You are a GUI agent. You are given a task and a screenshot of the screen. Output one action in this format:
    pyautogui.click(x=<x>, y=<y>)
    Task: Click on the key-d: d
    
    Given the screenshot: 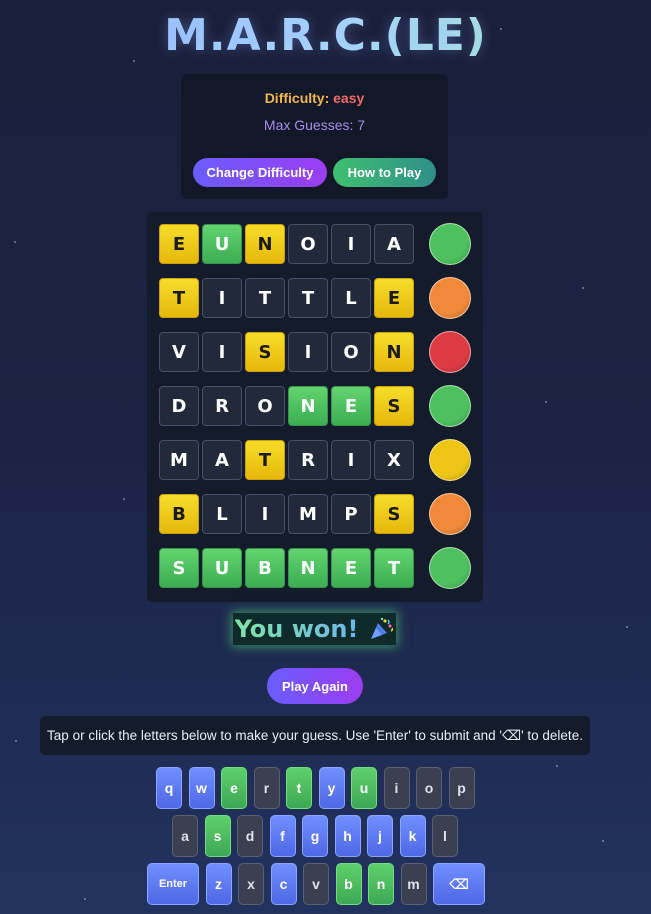 What is the action you would take?
    pyautogui.click(x=250, y=836)
    